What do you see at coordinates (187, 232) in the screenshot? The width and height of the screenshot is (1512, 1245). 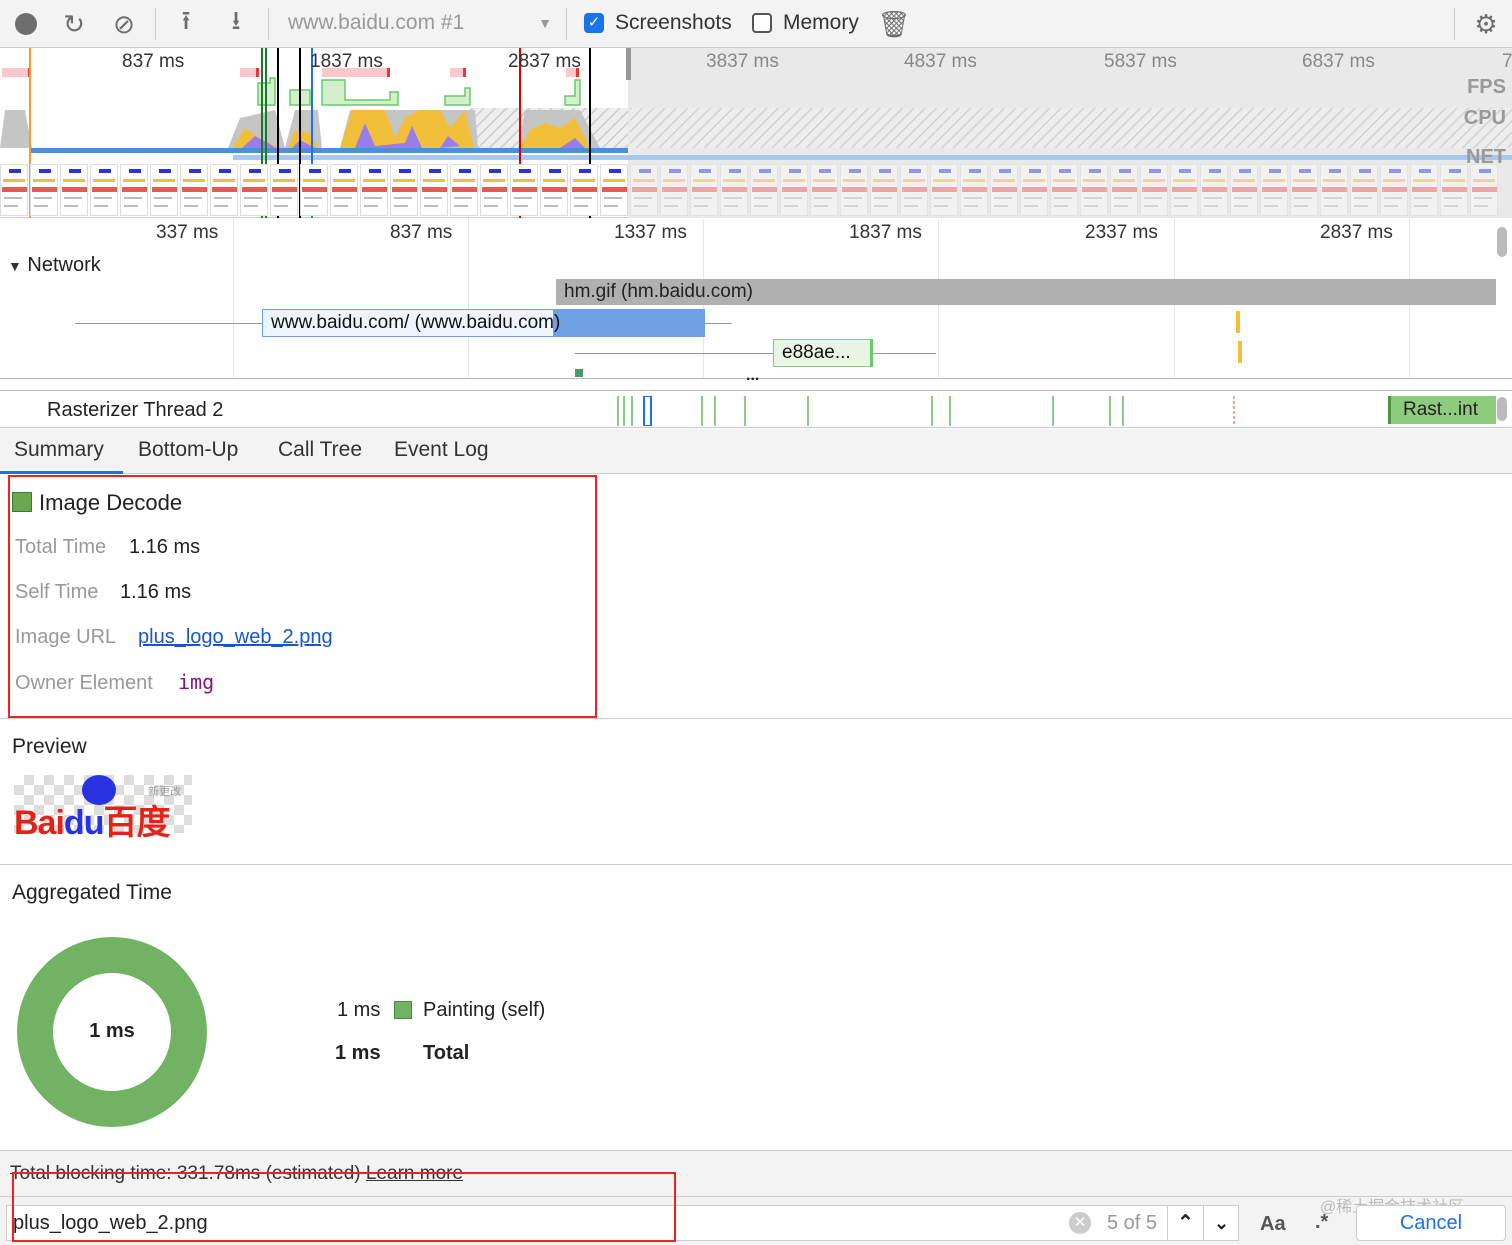 I see `ruler-label: 337 ms` at bounding box center [187, 232].